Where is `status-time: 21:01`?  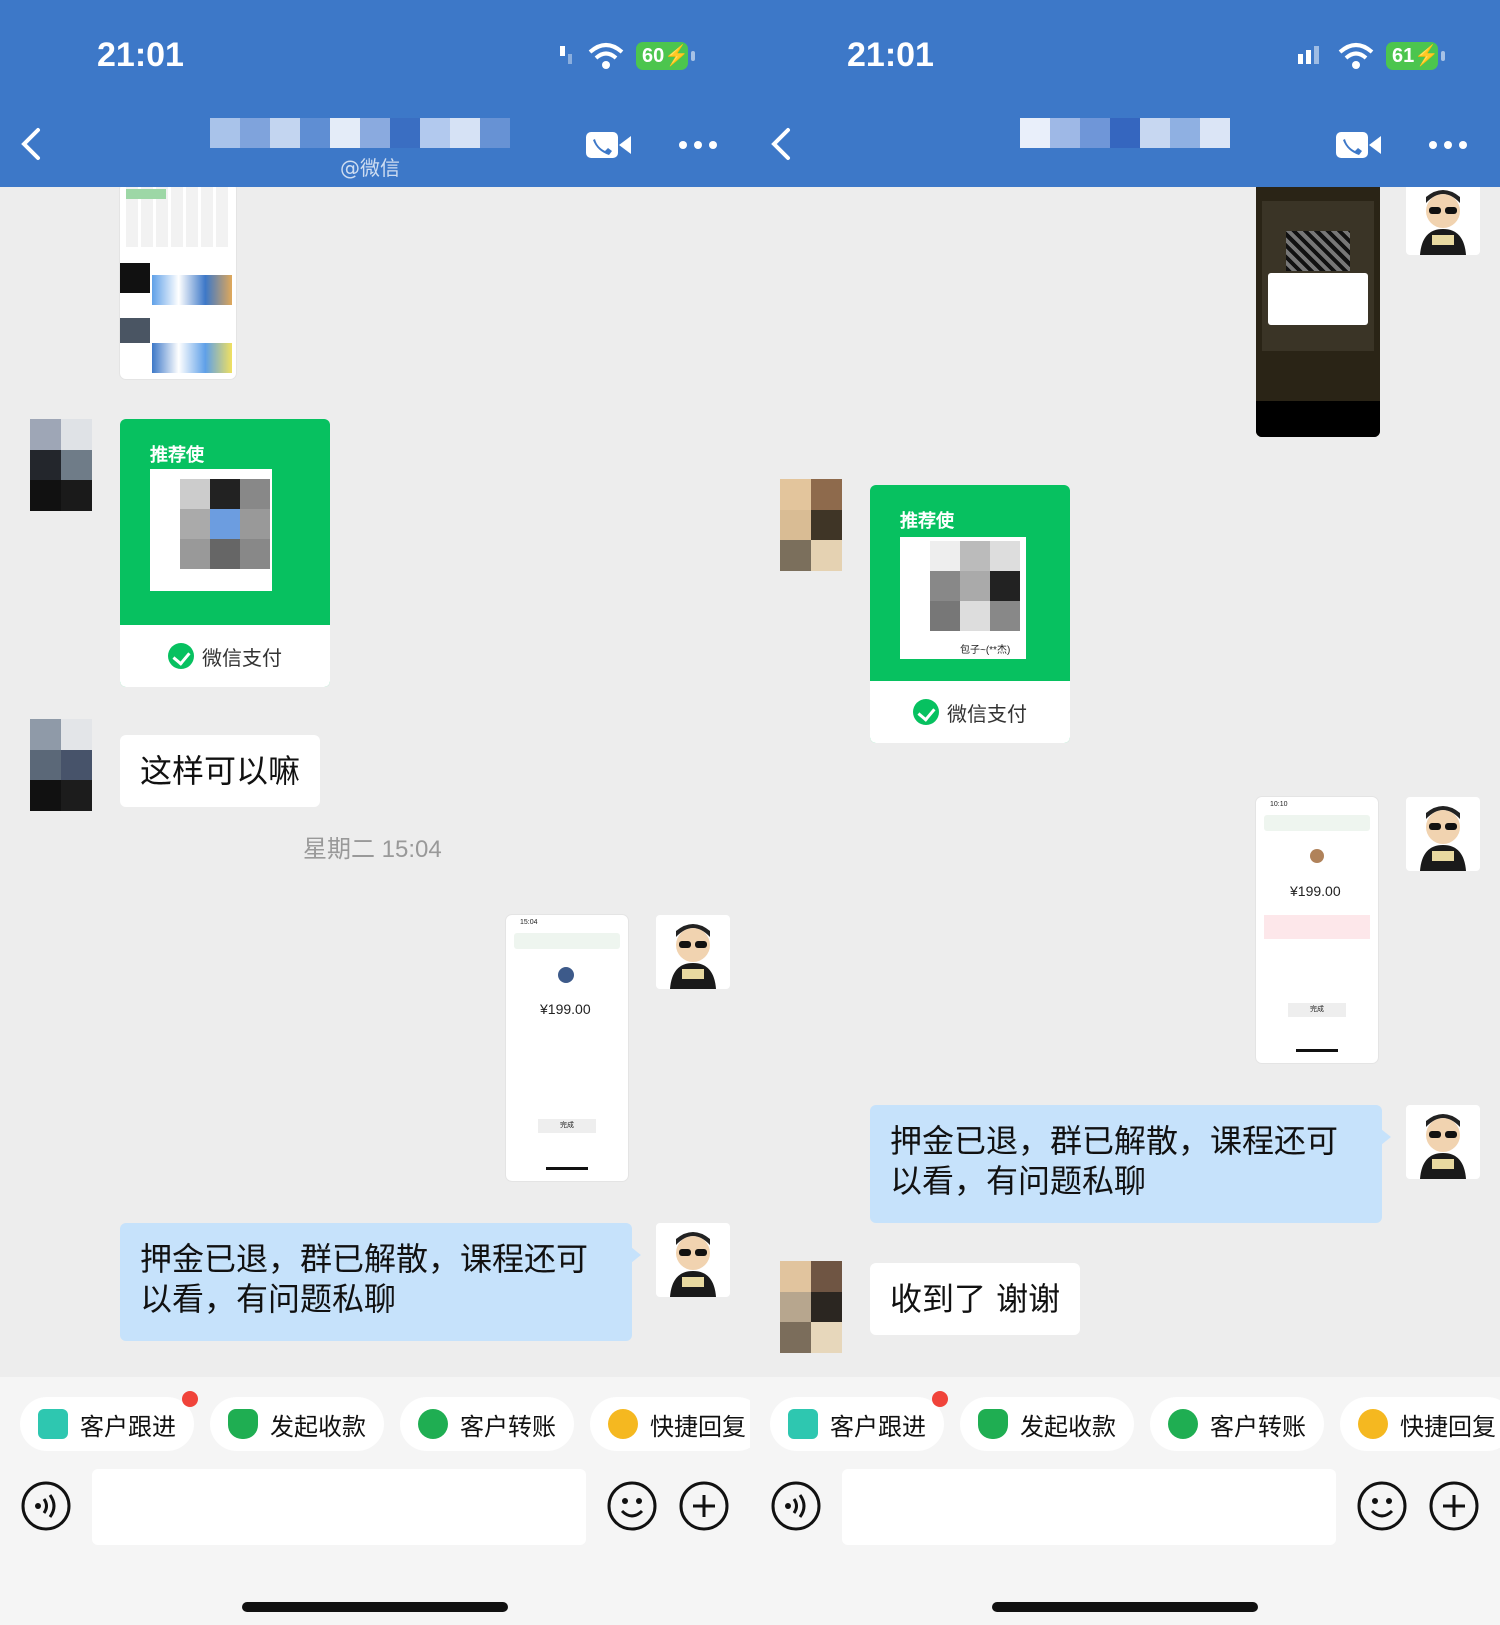 status-time: 21:01 is located at coordinates (140, 55).